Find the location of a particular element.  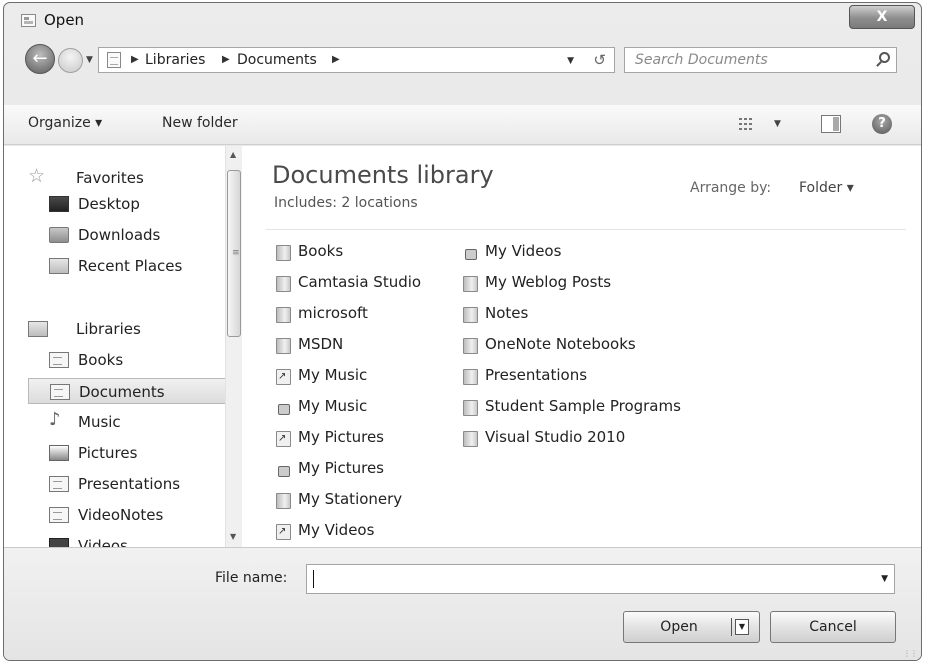

search-placeholder: Search Documents is located at coordinates (701, 60).